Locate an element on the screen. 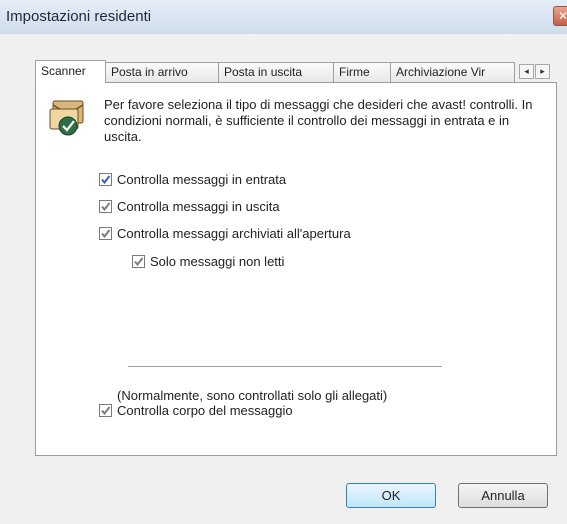 The height and width of the screenshot is (524, 567). title-bar: Impostazioni residenti ✕ is located at coordinates (283, 17).